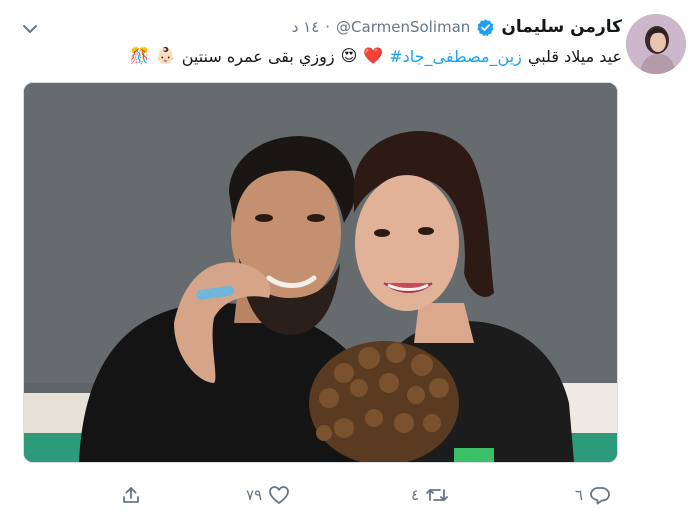 Image resolution: width=700 pixels, height=525 pixels. Describe the element at coordinates (403, 27) in the screenshot. I see `user-handle: @CarmenSoliman` at that location.